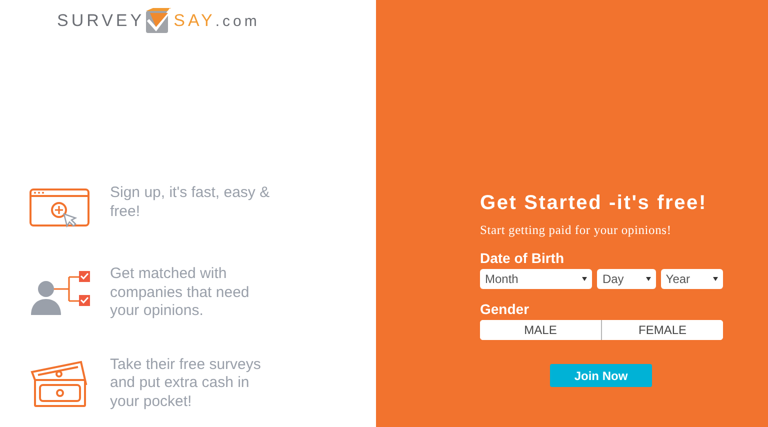 Image resolution: width=768 pixels, height=427 pixels. I want to click on date-dropdown: Month, so click(536, 279).